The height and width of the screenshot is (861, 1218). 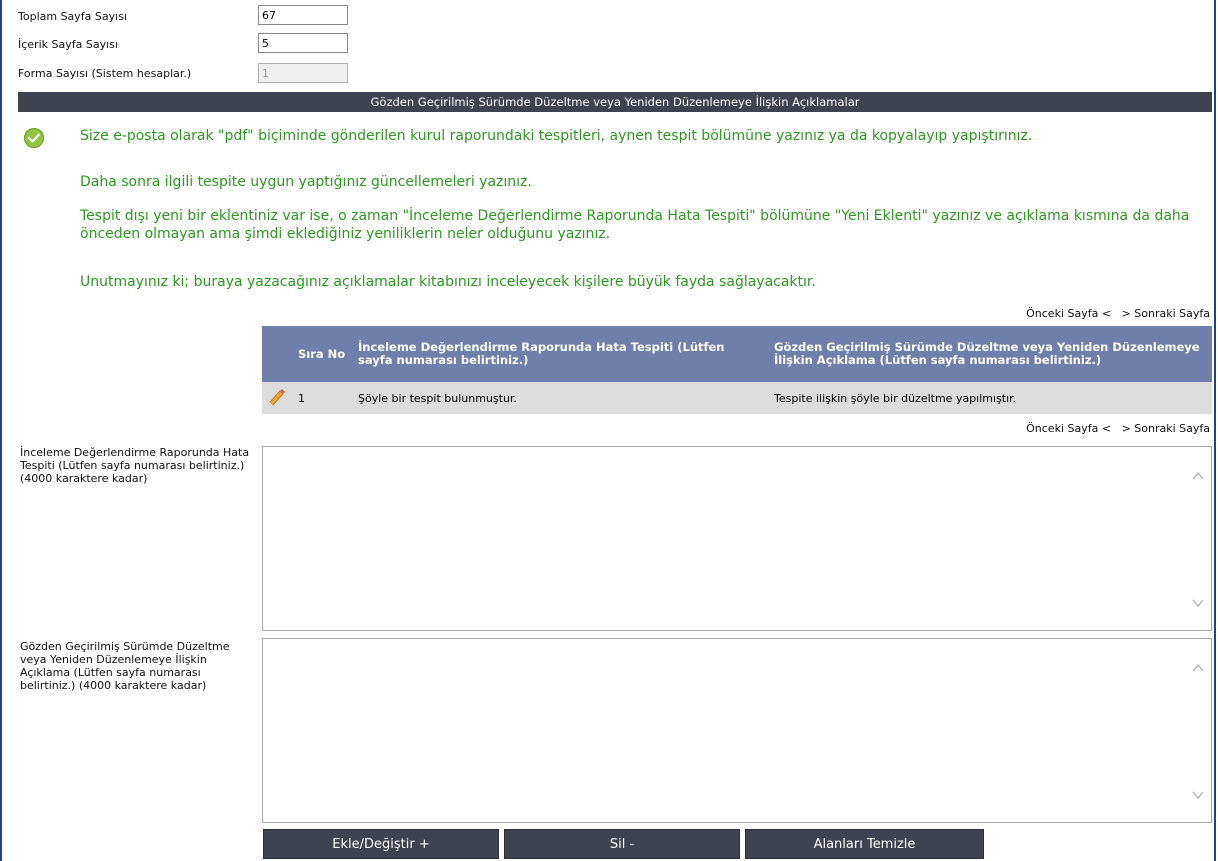 What do you see at coordinates (68, 44) in the screenshot?
I see `content-pages-label: İçerik Sayfa Sayısı` at bounding box center [68, 44].